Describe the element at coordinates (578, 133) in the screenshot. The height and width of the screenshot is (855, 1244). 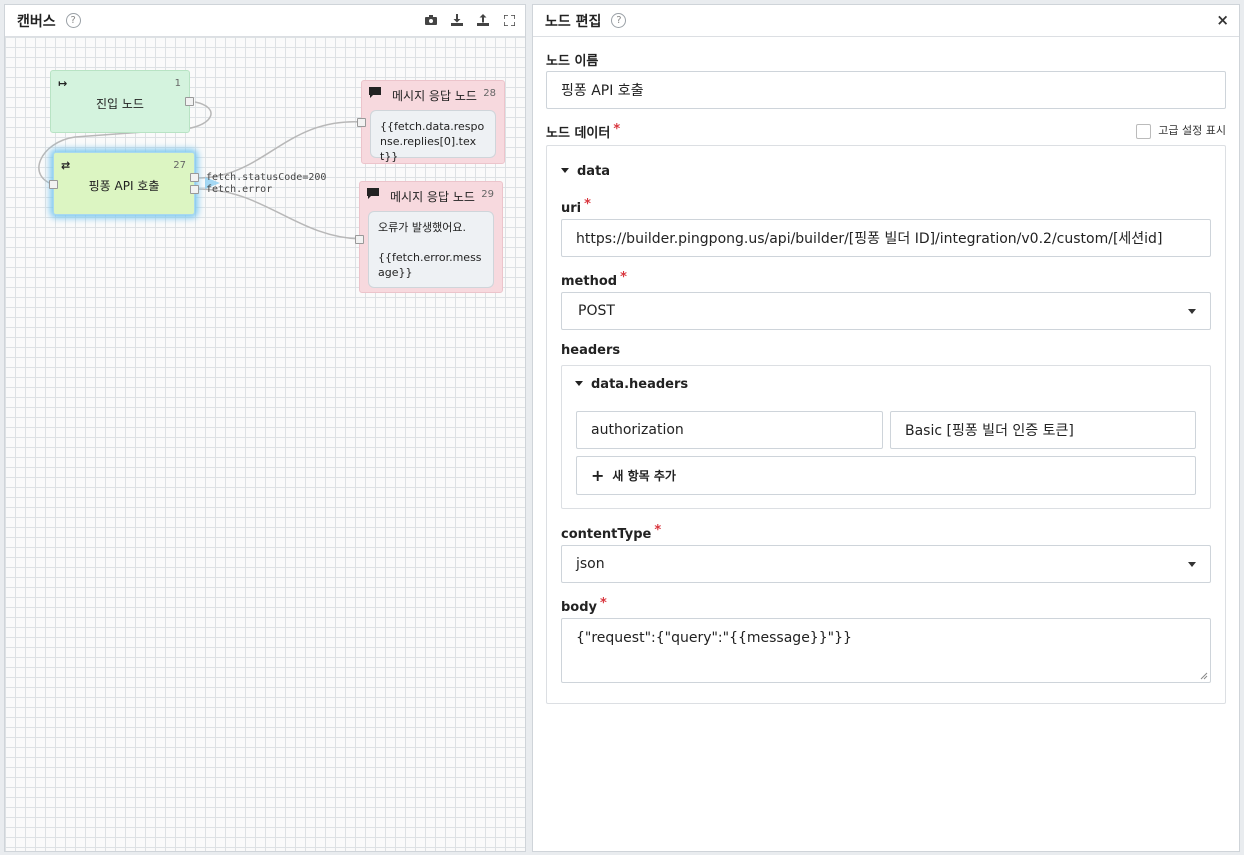
I see `node-data-label: 노드 데이터` at that location.